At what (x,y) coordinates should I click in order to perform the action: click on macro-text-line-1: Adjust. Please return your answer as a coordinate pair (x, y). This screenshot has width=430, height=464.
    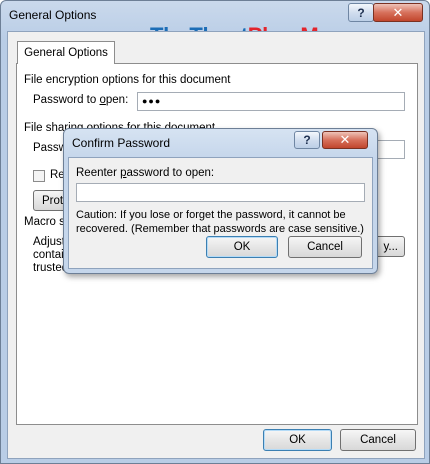
    Looking at the image, I should click on (49, 242).